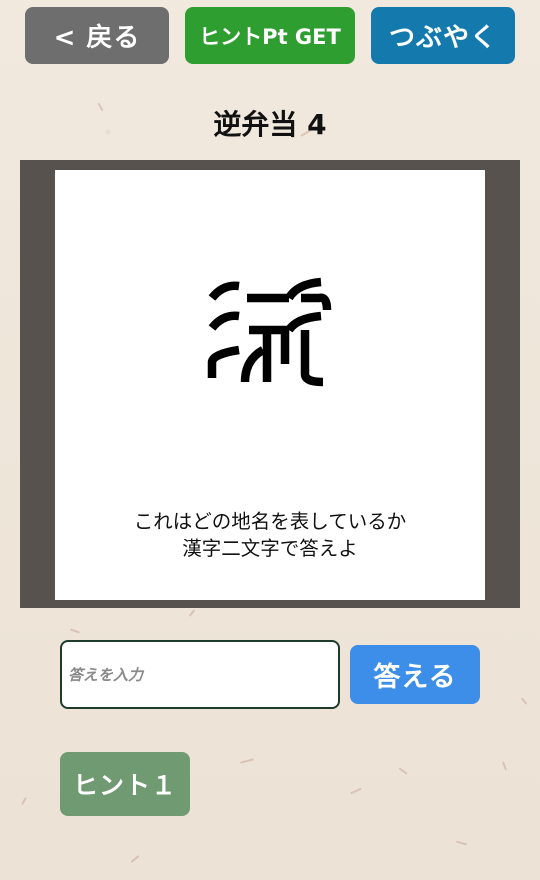 This screenshot has width=540, height=880. Describe the element at coordinates (415, 674) in the screenshot. I see `submit-answer-button: 答える` at that location.